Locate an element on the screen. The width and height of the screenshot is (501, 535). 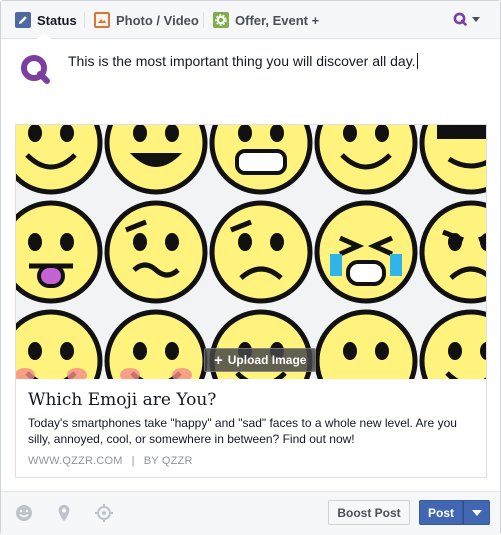
preview-domain: WWW.QZZR.COM is located at coordinates (75, 461).